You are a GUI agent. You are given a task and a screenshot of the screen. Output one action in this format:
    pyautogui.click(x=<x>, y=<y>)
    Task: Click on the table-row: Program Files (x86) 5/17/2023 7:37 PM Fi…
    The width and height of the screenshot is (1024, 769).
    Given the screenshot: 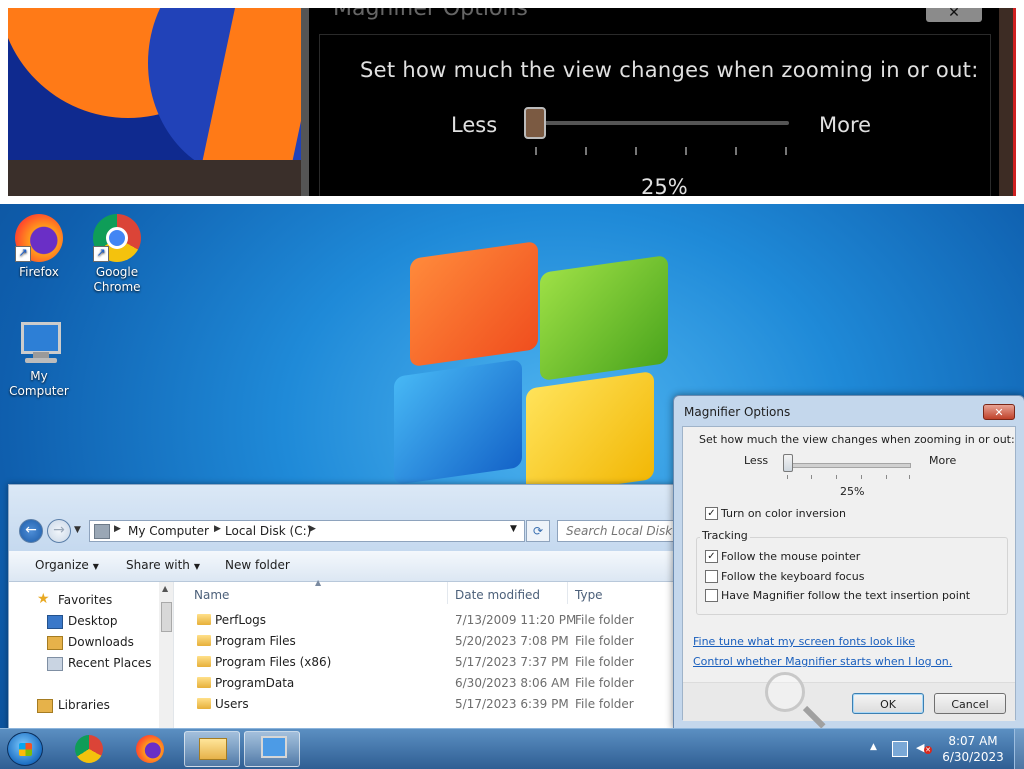 What is the action you would take?
    pyautogui.click(x=428, y=662)
    